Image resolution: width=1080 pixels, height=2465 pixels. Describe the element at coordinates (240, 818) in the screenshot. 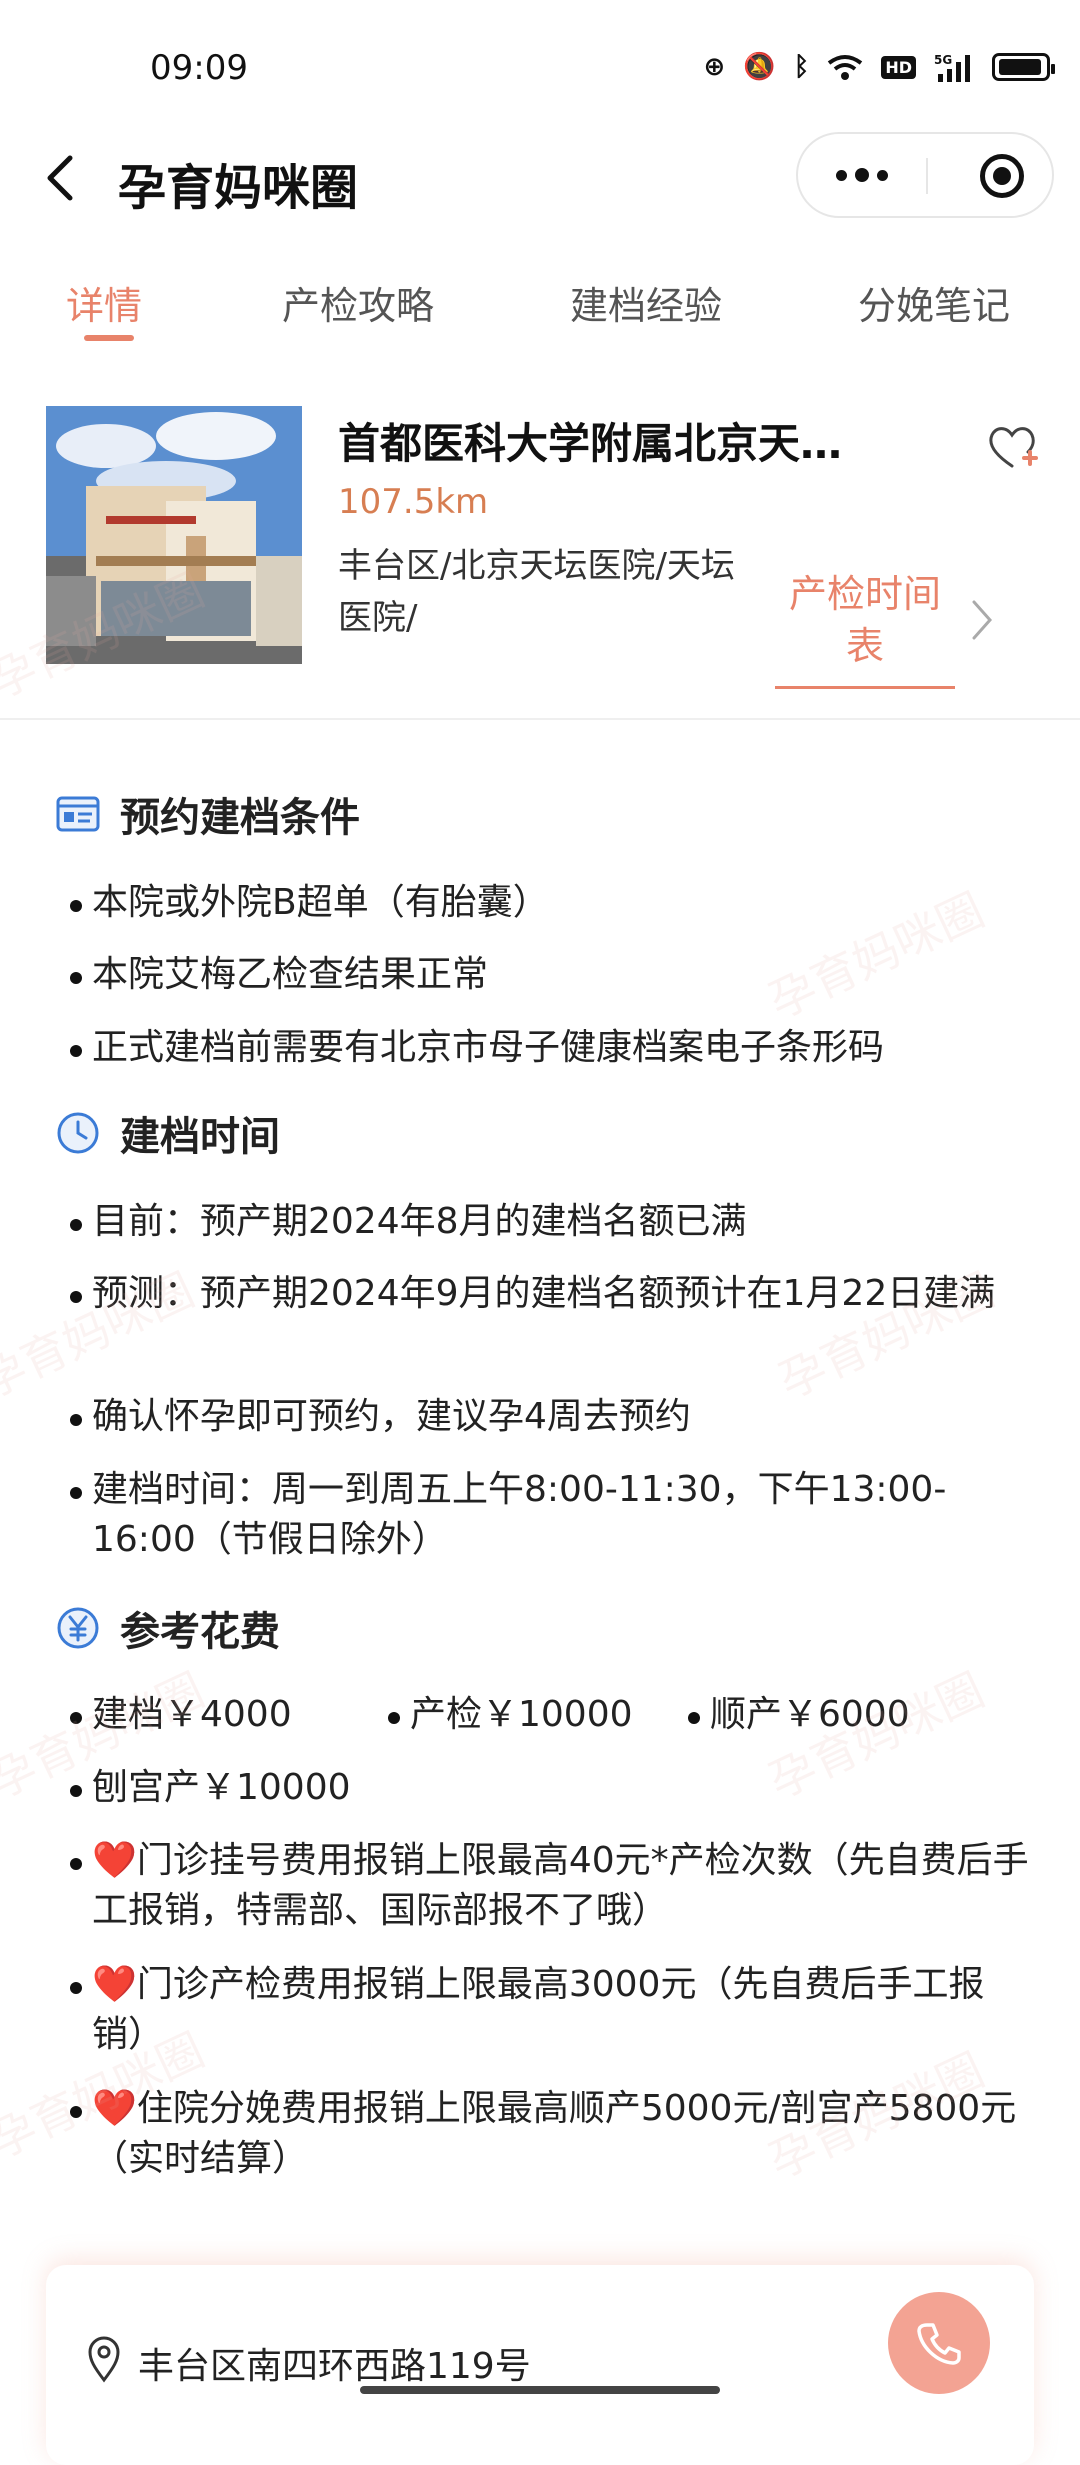

I see `conditions-title: 预约建档条件` at that location.